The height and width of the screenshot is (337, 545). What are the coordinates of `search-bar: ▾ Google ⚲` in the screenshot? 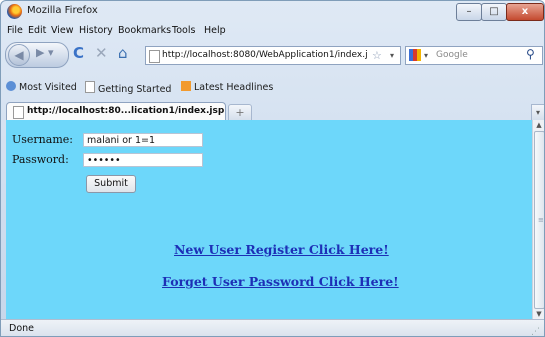 It's located at (474, 55).